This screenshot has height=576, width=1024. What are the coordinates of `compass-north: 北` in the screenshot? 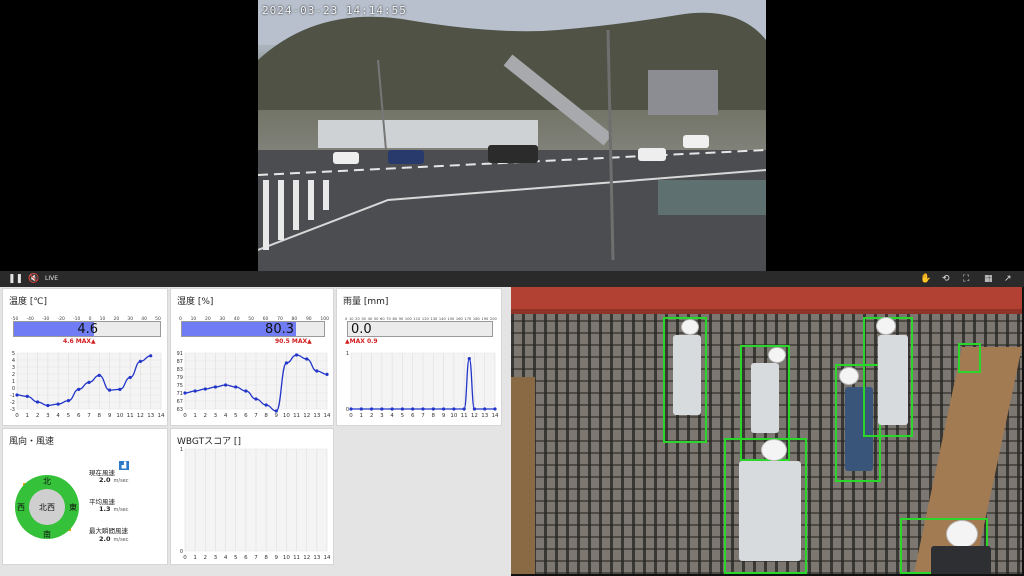 It's located at (47, 481).